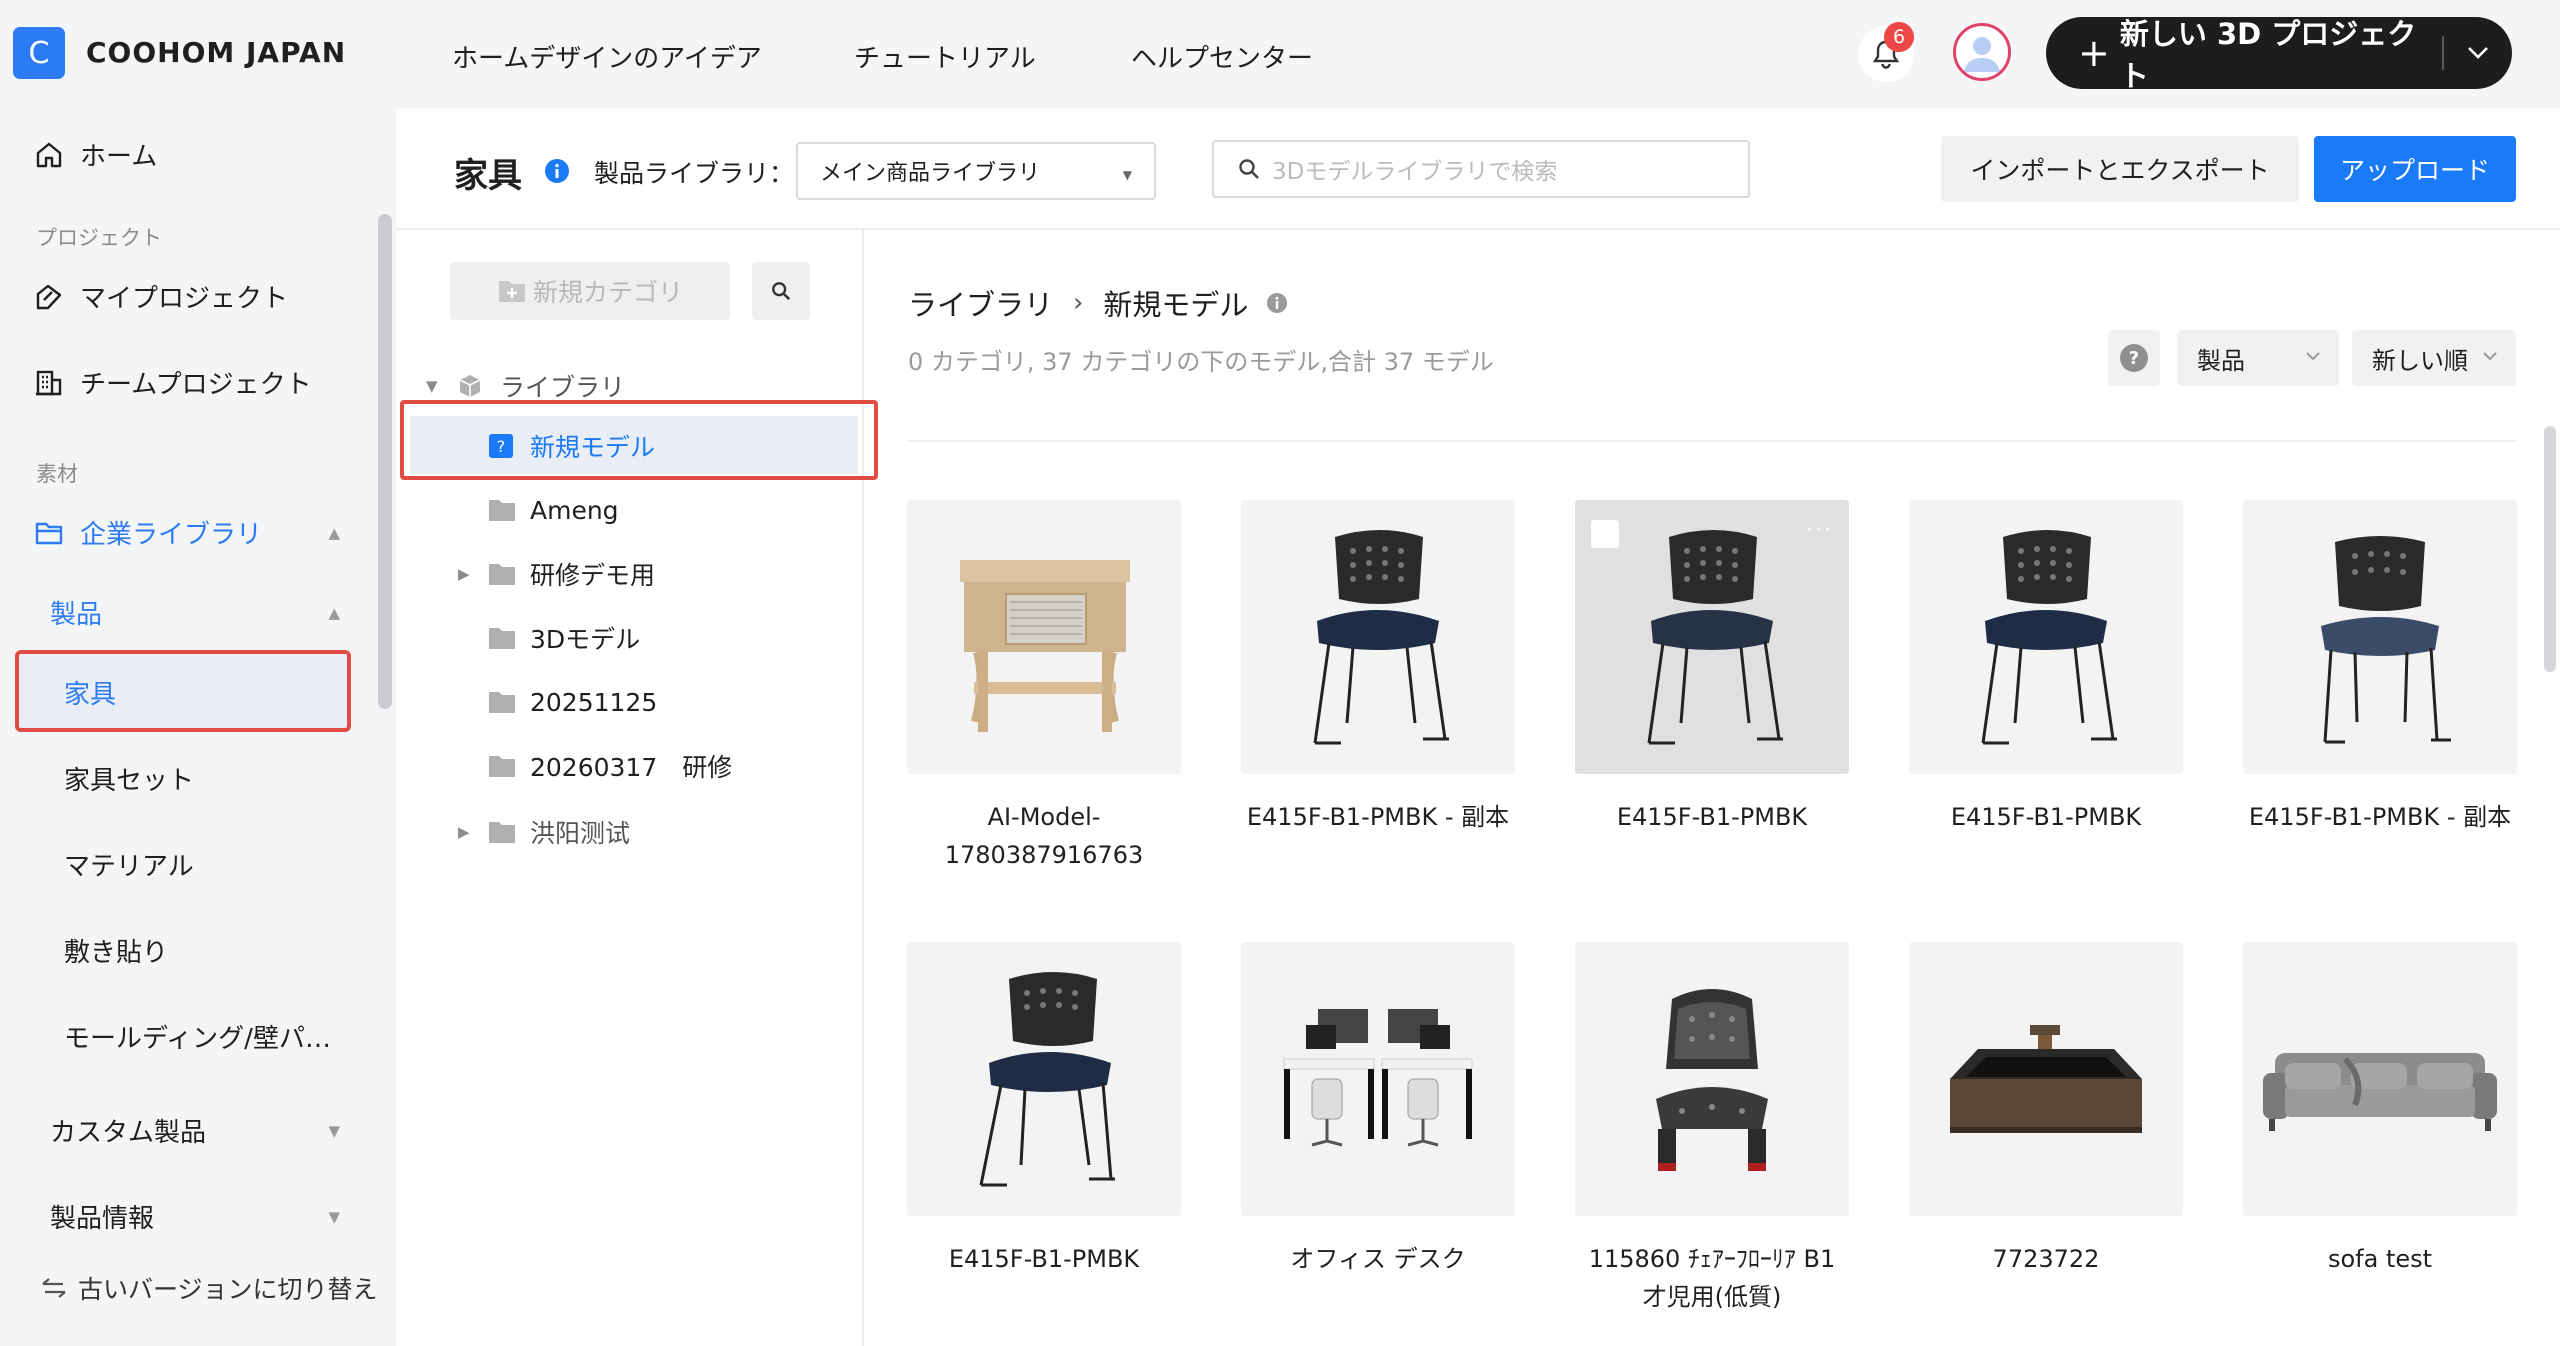 The width and height of the screenshot is (2560, 1346). Describe the element at coordinates (173, 382) in the screenshot. I see `sidebar-item-team-projects: チームプロジェクト` at that location.